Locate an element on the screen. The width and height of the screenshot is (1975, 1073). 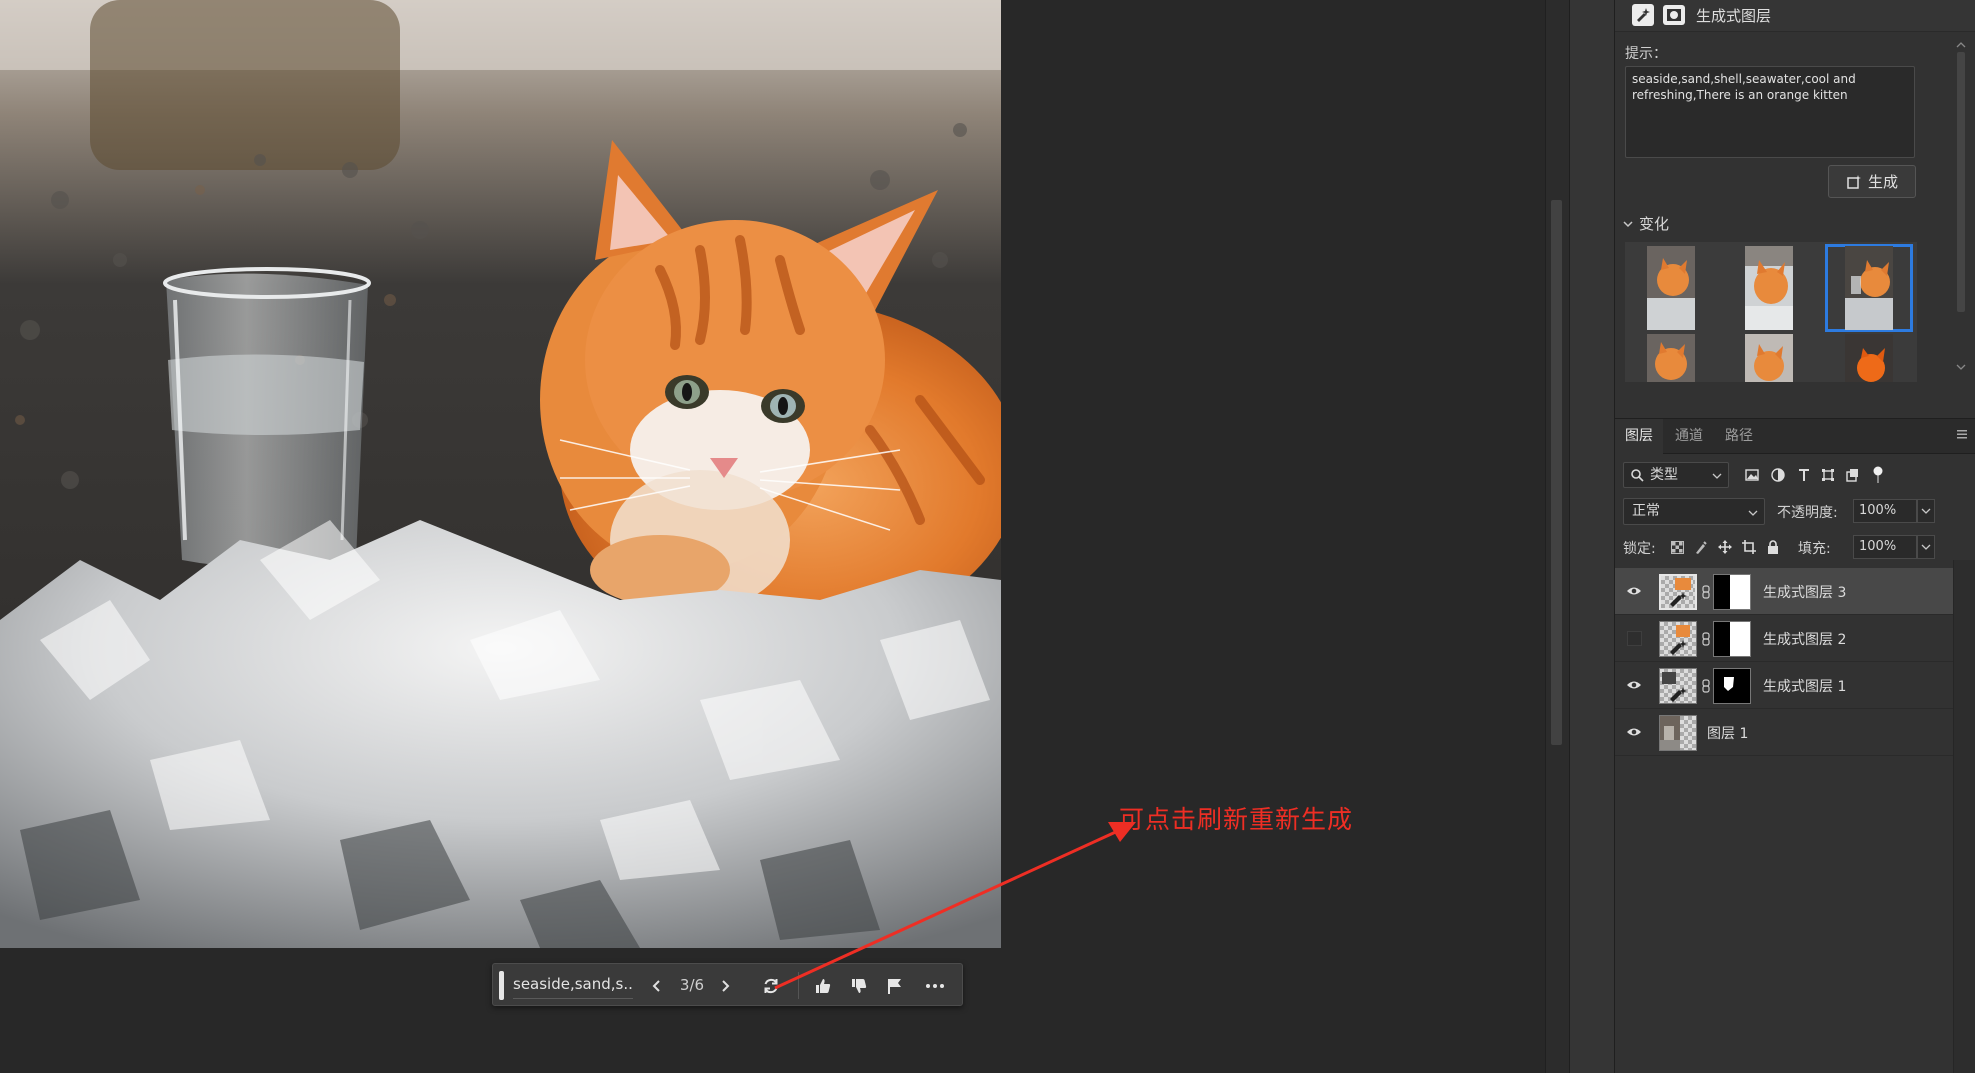
variations-grid is located at coordinates (1771, 312).